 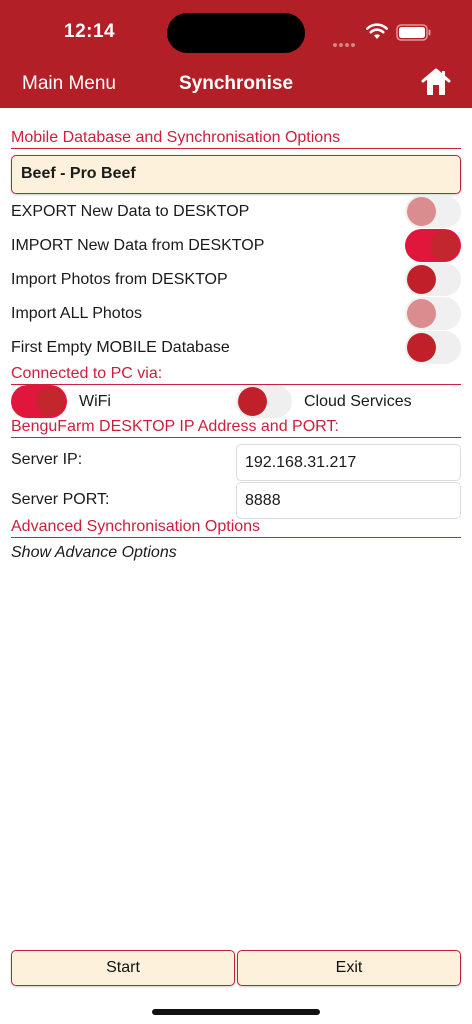 What do you see at coordinates (90, 31) in the screenshot?
I see `status-time: 12:14` at bounding box center [90, 31].